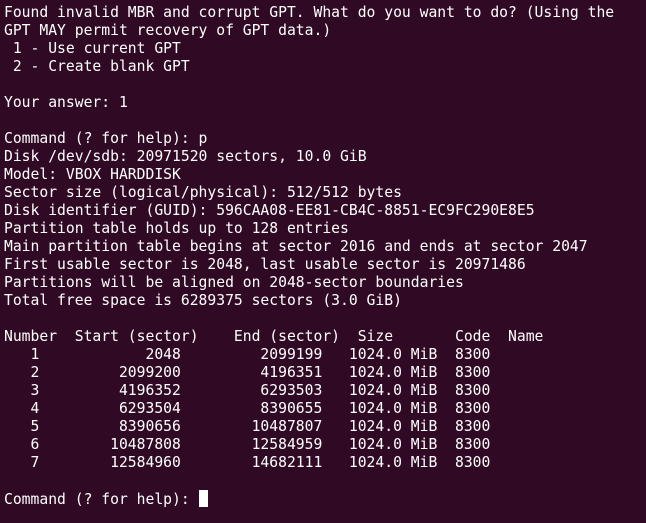 This screenshot has height=523, width=646. What do you see at coordinates (256, 372) in the screenshot?
I see `partition-row: 2 2099200 4196351 1024.0 MiB 8300` at bounding box center [256, 372].